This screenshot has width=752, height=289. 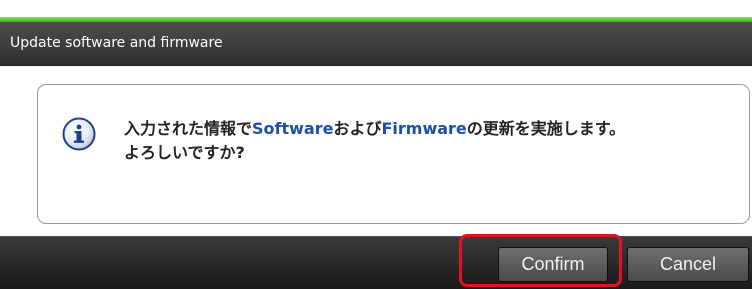 I want to click on firmware-keyword: Firmware, so click(x=424, y=128).